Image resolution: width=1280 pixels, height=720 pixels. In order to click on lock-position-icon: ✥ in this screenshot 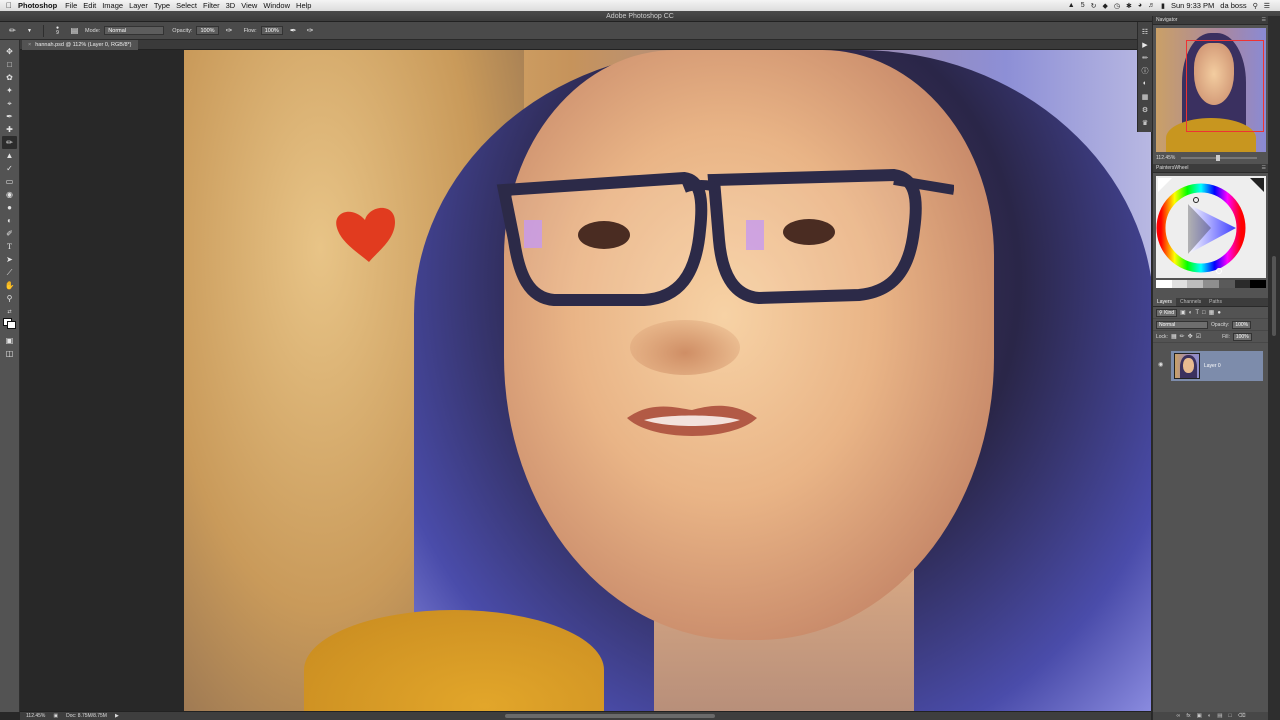, I will do `click(1190, 336)`.